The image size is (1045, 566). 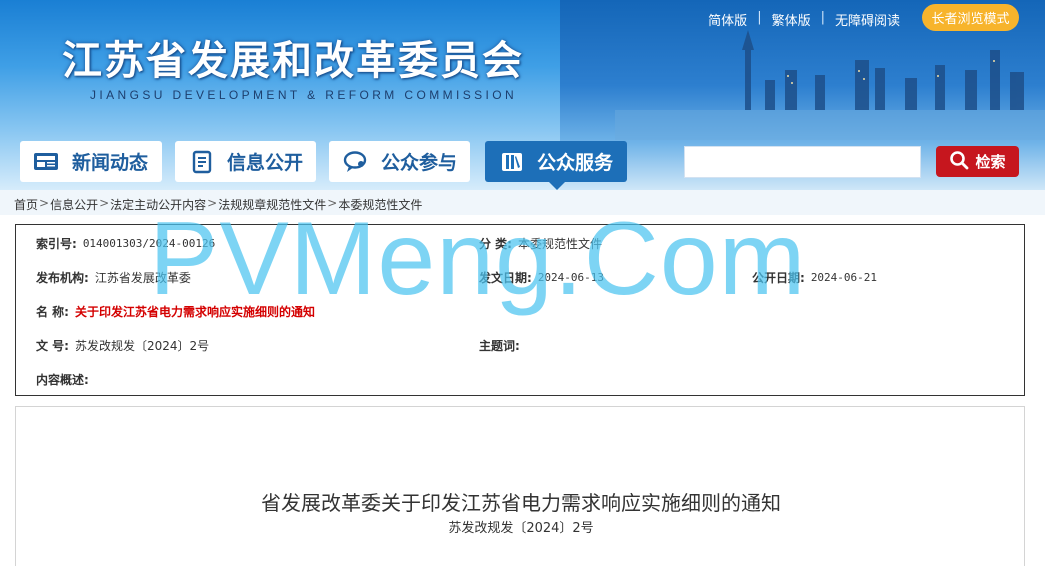 What do you see at coordinates (380, 204) in the screenshot?
I see `breadcrumb-item: 本委规范性文件` at bounding box center [380, 204].